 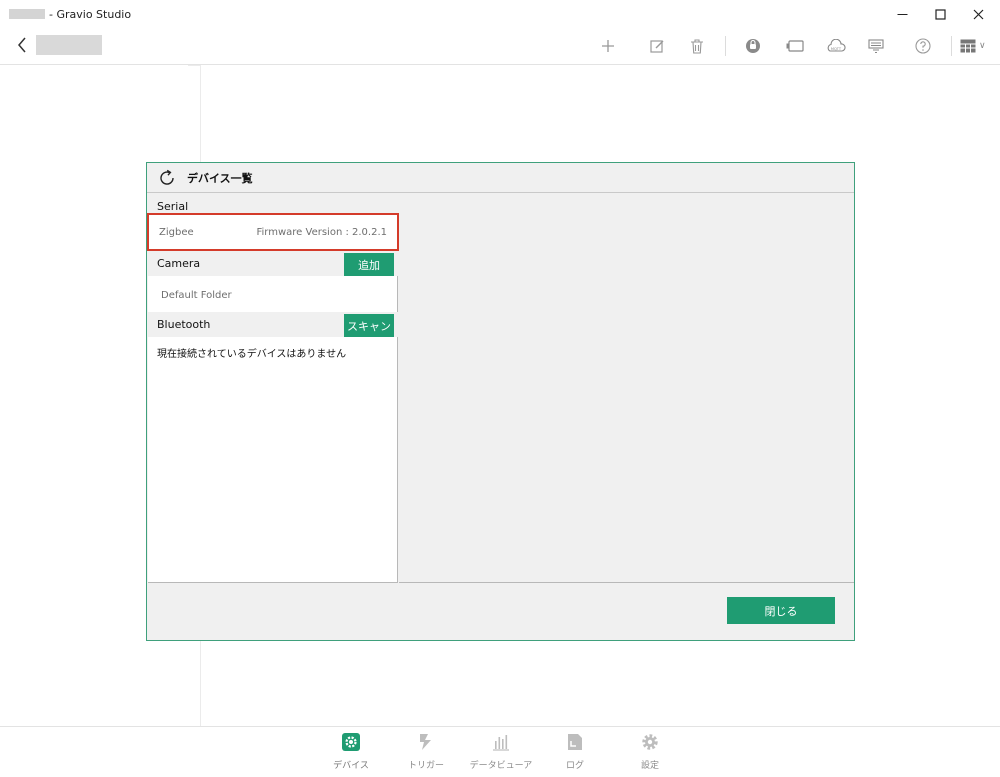 I want to click on nav-log: ログ, so click(x=575, y=753).